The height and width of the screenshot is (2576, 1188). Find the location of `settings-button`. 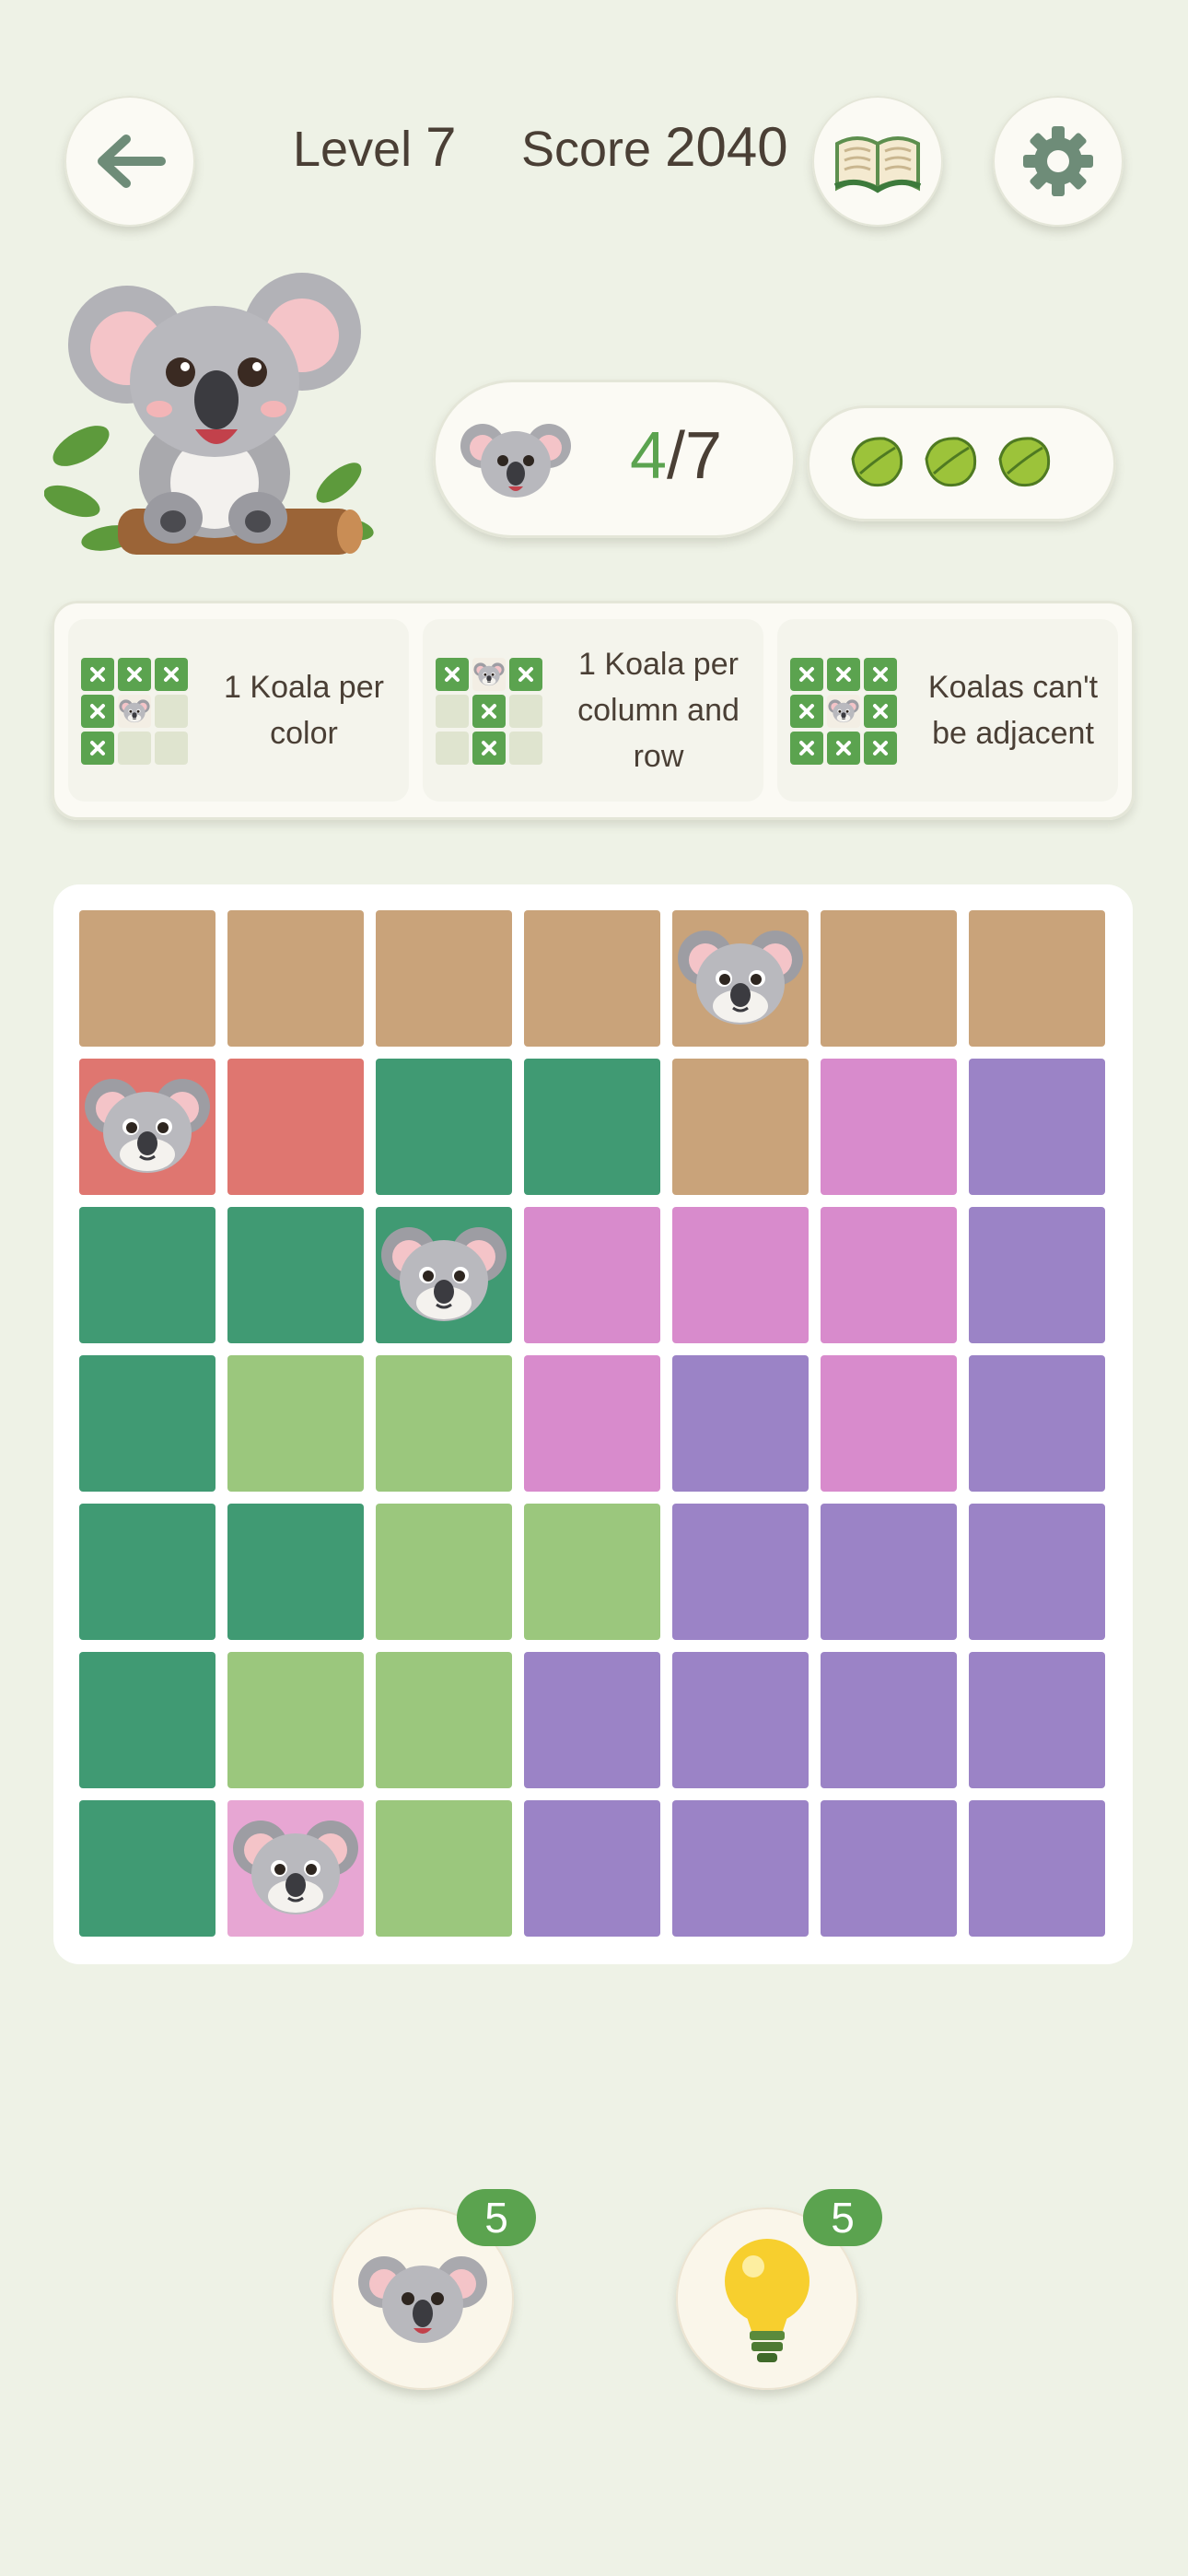

settings-button is located at coordinates (1058, 161).